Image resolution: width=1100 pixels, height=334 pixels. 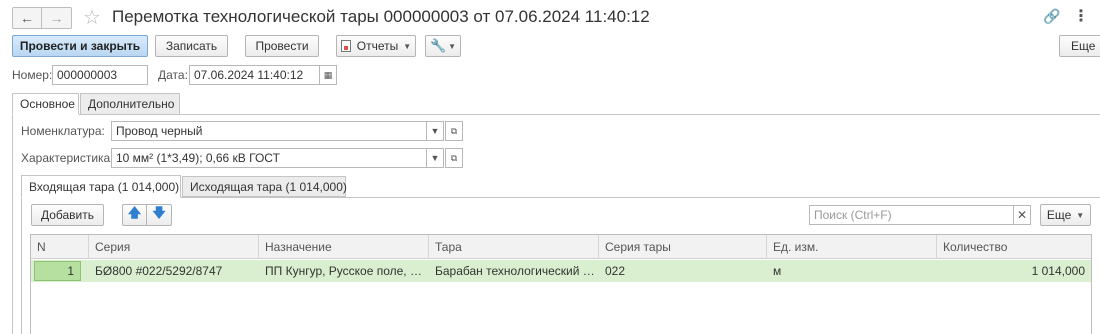 I want to click on nomenclature-field: Провод черный, so click(x=269, y=131).